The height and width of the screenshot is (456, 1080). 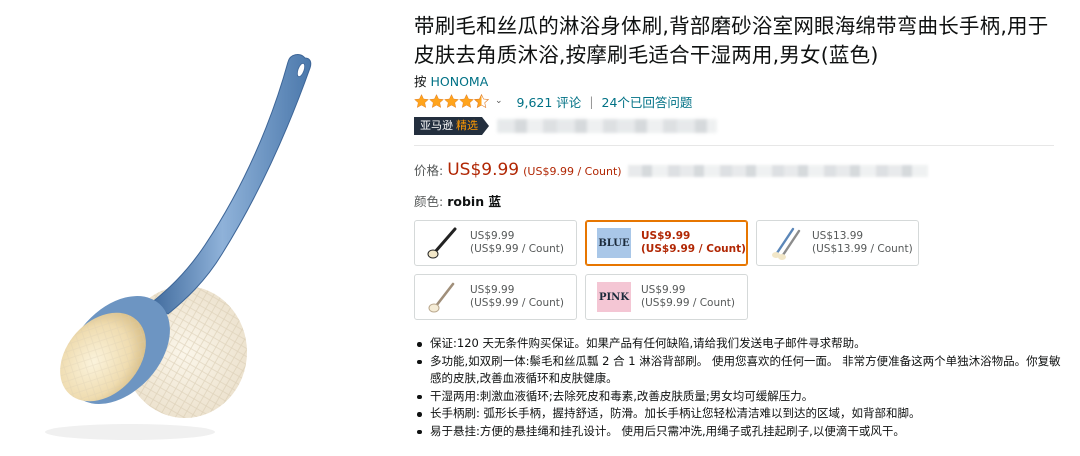 What do you see at coordinates (429, 170) in the screenshot?
I see `price-label: 价格:` at bounding box center [429, 170].